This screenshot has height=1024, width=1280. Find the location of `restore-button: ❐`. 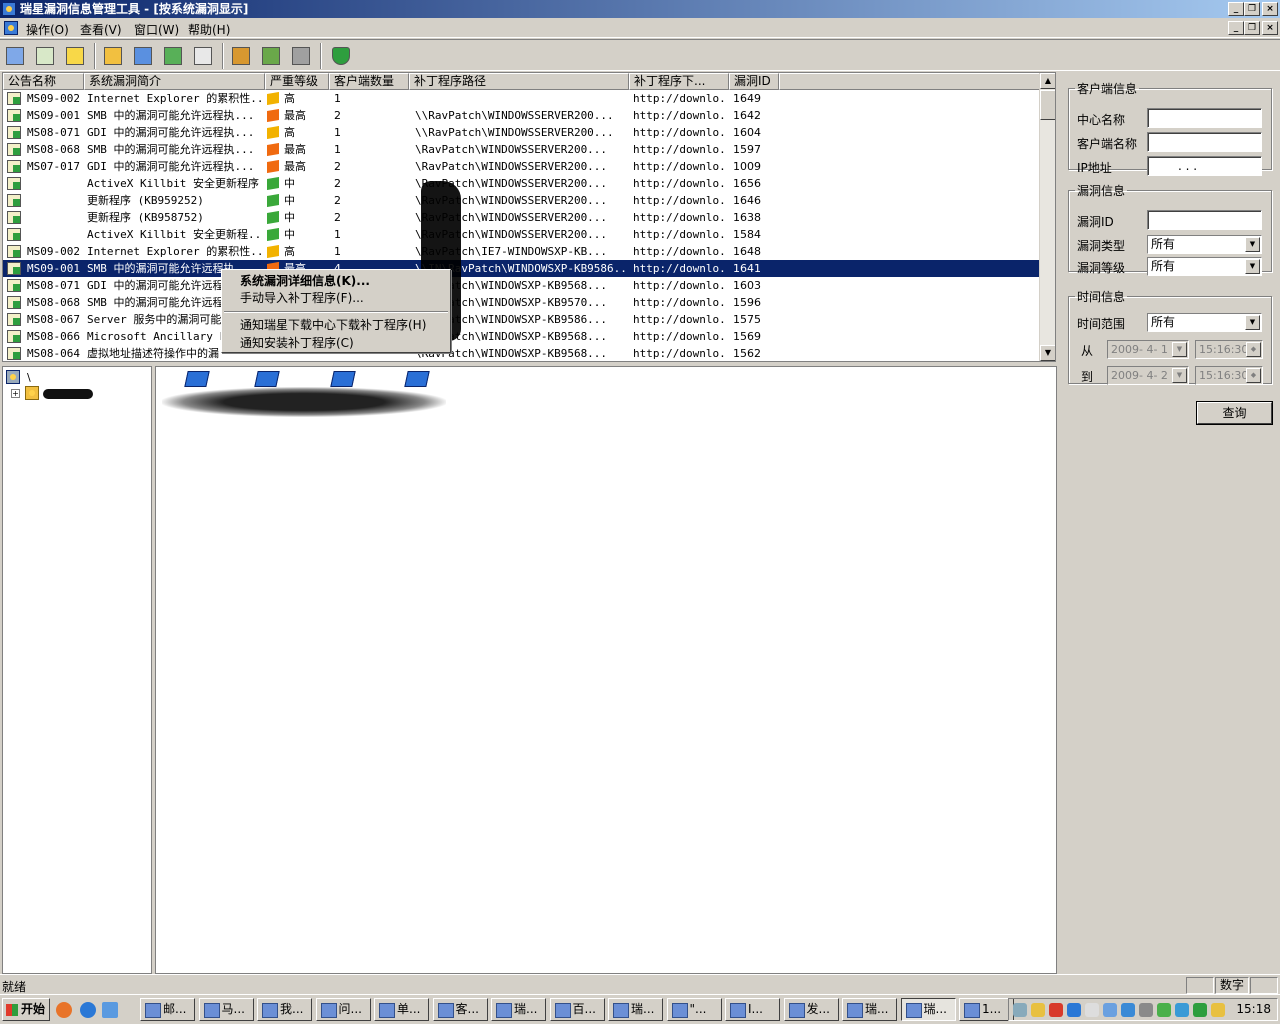

restore-button: ❐ is located at coordinates (1252, 9).